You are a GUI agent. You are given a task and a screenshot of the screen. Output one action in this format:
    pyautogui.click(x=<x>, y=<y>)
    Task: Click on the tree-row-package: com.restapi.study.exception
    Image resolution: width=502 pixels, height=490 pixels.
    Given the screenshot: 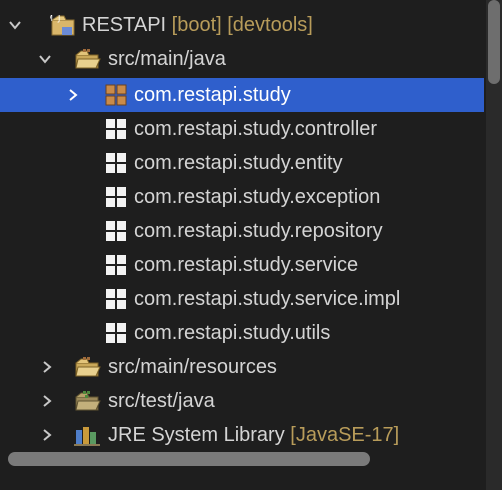 What is the action you would take?
    pyautogui.click(x=242, y=197)
    